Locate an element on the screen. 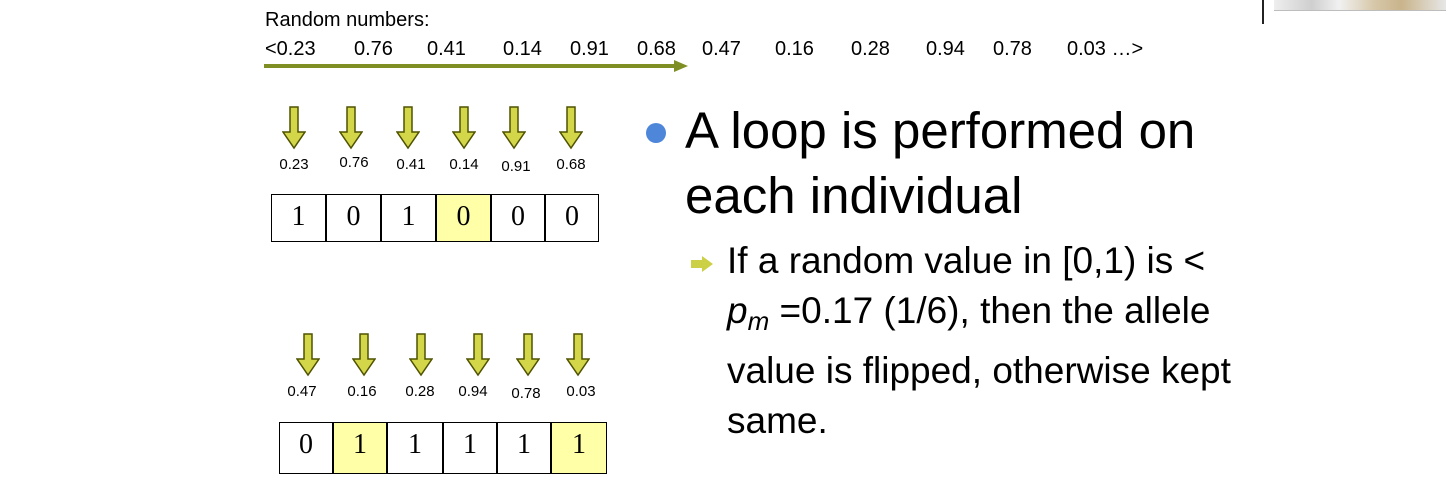  probability-value: 0.23 is located at coordinates (294, 164).